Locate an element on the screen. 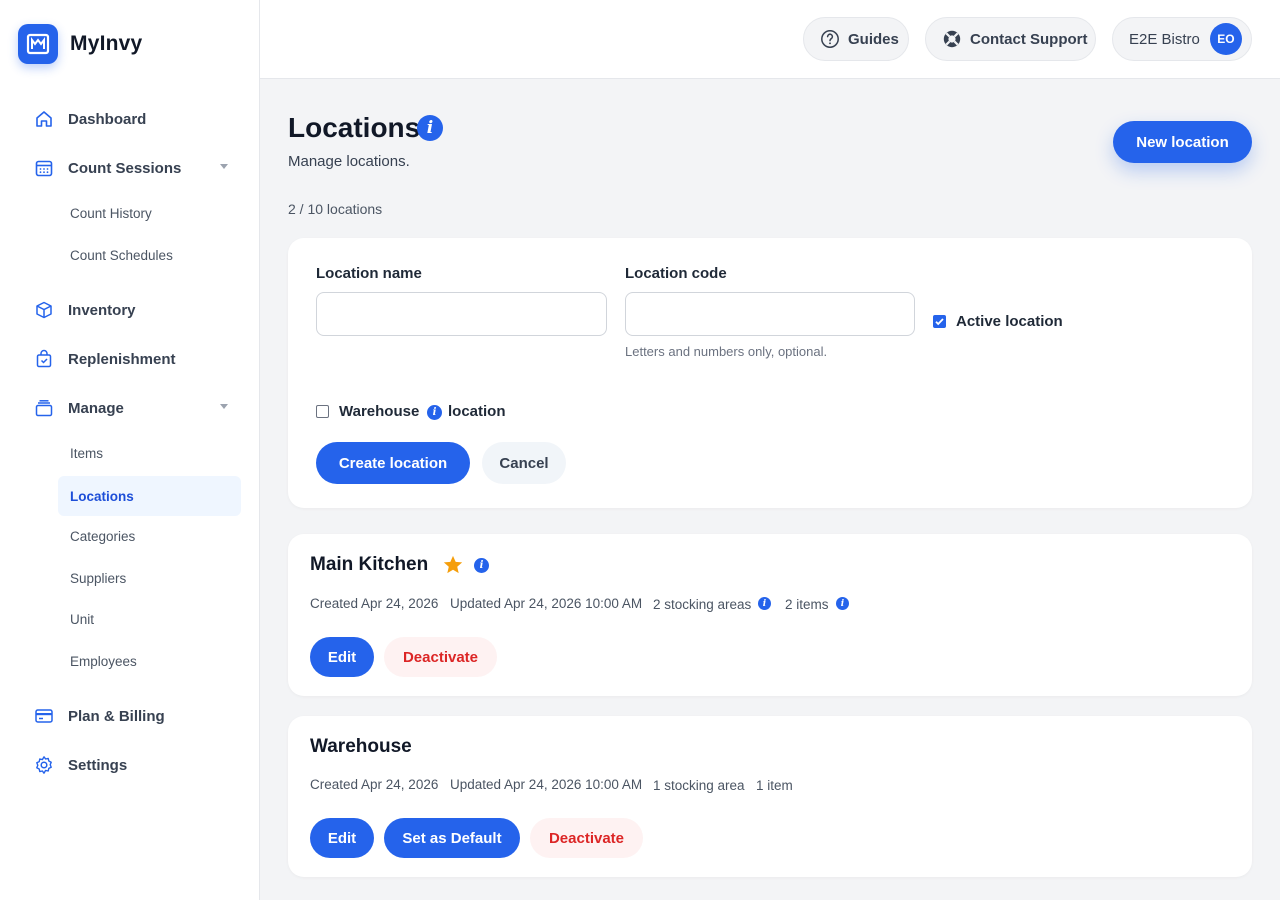  guides-button: Guides is located at coordinates (856, 39).